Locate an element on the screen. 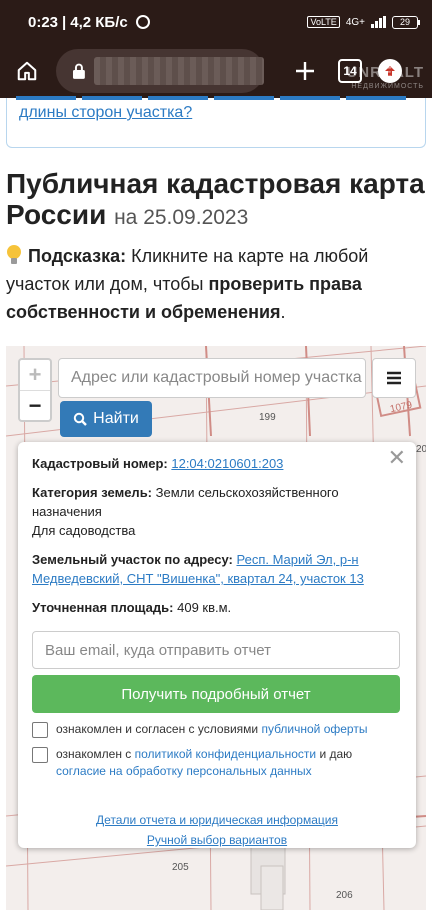 The height and width of the screenshot is (910, 432). area-label: Уточненная площадь: is located at coordinates (103, 607).